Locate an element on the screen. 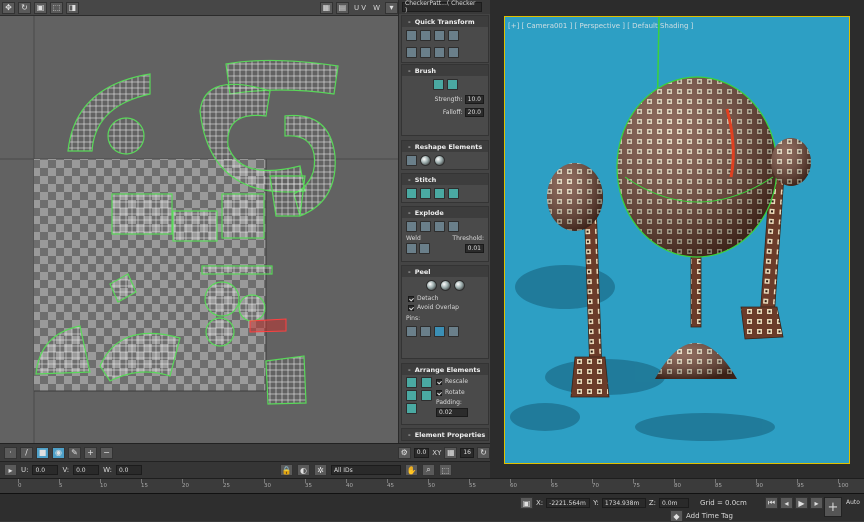 The height and width of the screenshot is (522, 864). select-element-button: ◉ is located at coordinates (58, 452).